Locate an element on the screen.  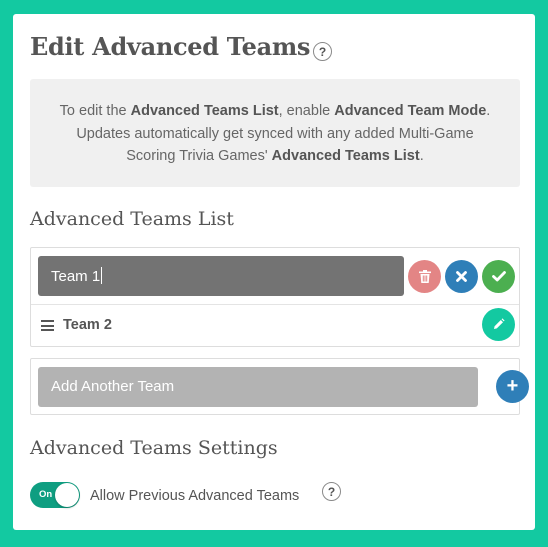
delete-team-button is located at coordinates (424, 276).